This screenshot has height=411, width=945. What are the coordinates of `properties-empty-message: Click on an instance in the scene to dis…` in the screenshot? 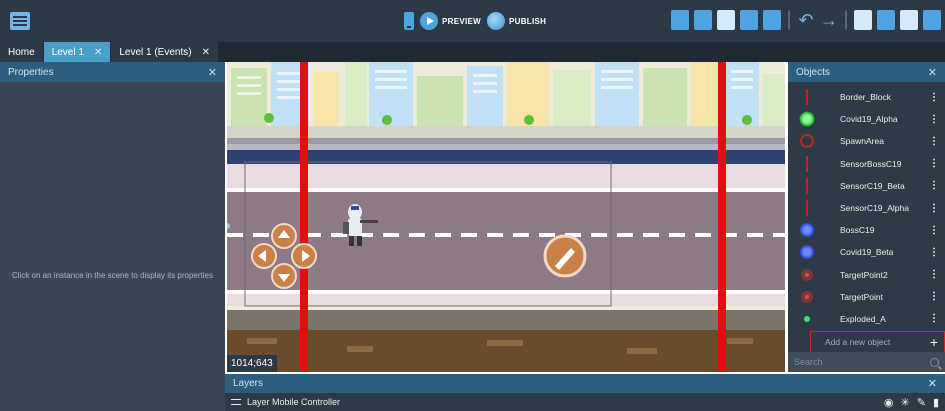 It's located at (112, 275).